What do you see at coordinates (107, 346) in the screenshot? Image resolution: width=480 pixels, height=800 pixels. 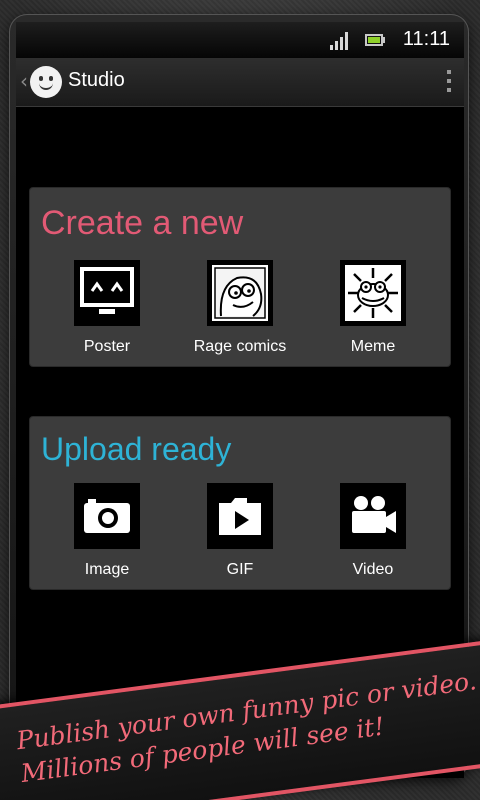 I see `poster-label: Poster` at bounding box center [107, 346].